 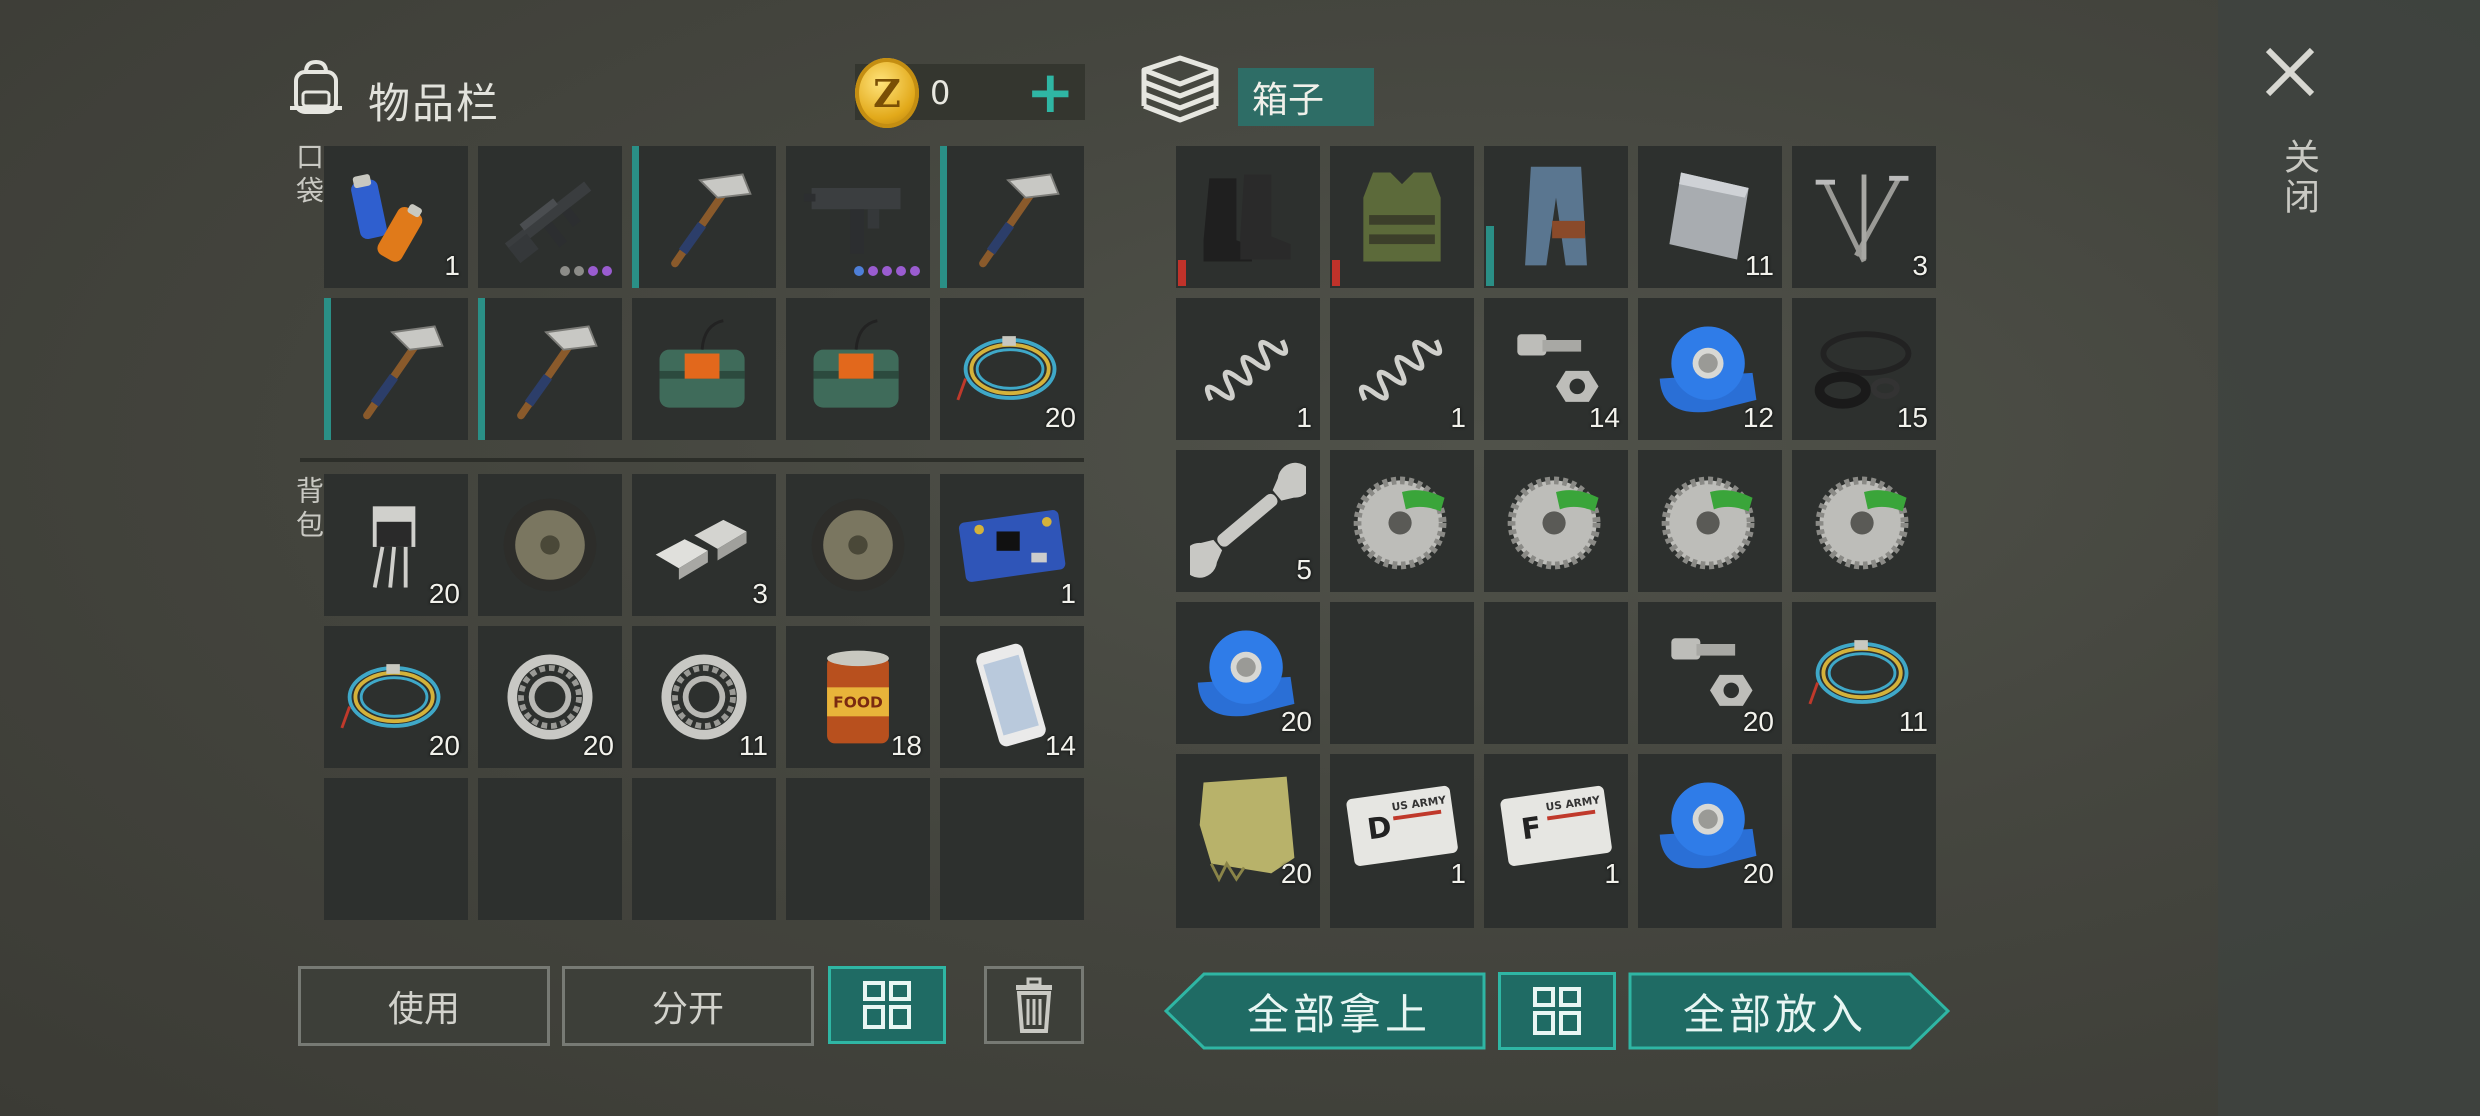 I want to click on circuit-board-icon, so click(x=1012, y=546).